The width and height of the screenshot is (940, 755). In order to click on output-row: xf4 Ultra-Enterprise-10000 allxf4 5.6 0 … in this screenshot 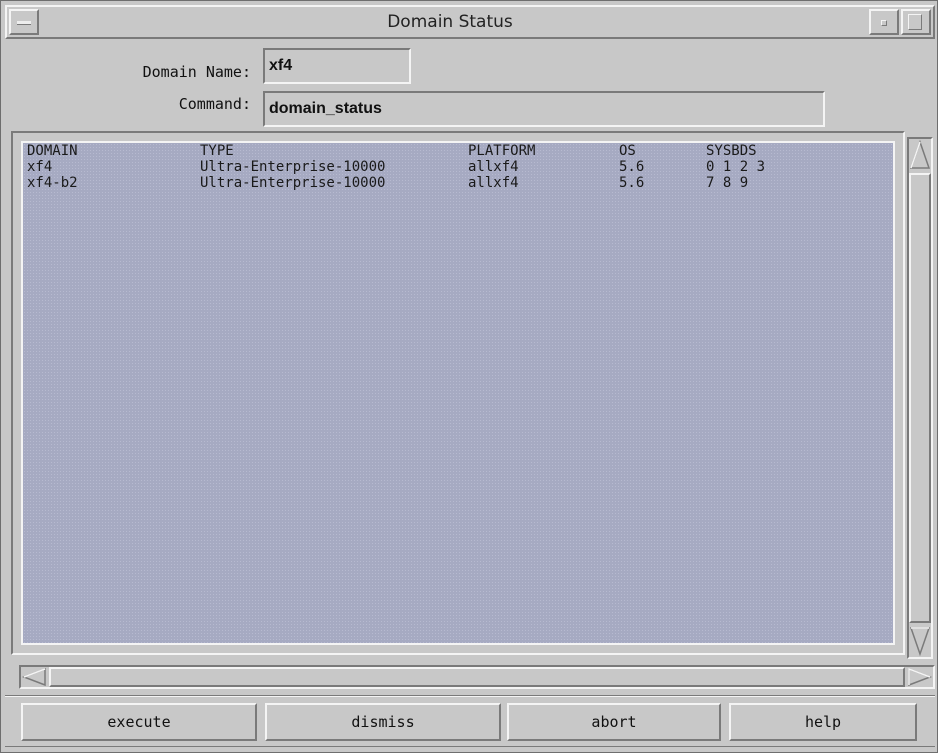, I will do `click(458, 167)`.